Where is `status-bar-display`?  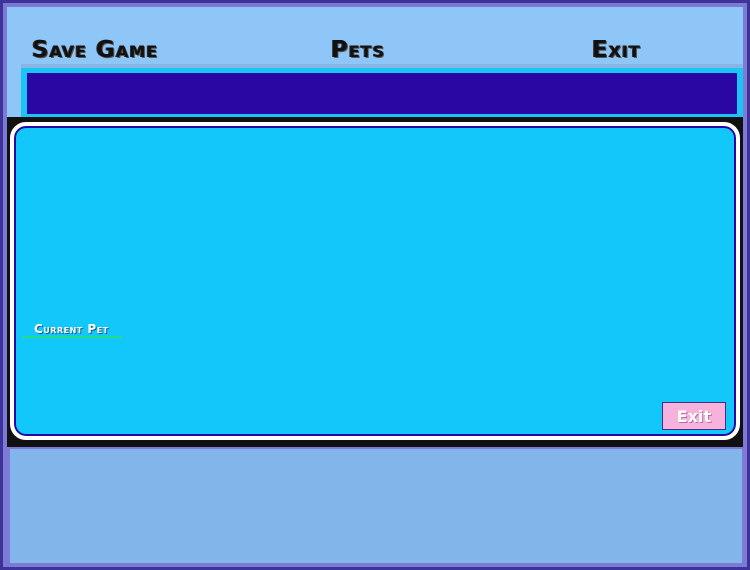
status-bar-display is located at coordinates (382, 93).